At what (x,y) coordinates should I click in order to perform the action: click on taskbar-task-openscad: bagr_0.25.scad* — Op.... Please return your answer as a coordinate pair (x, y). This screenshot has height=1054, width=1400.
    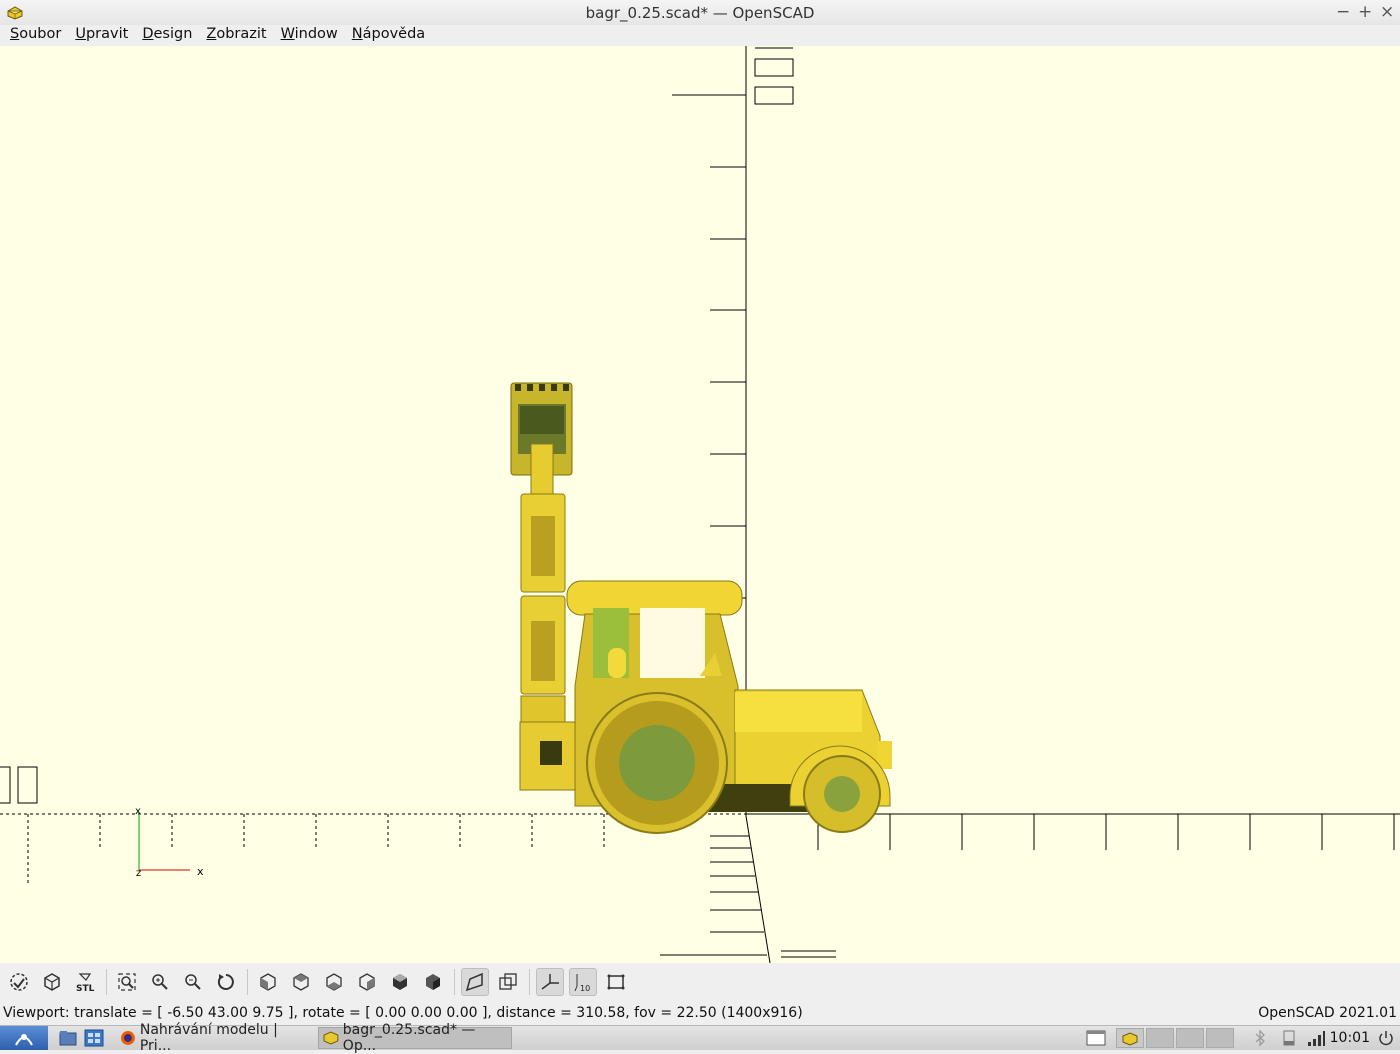
    Looking at the image, I should click on (415, 1038).